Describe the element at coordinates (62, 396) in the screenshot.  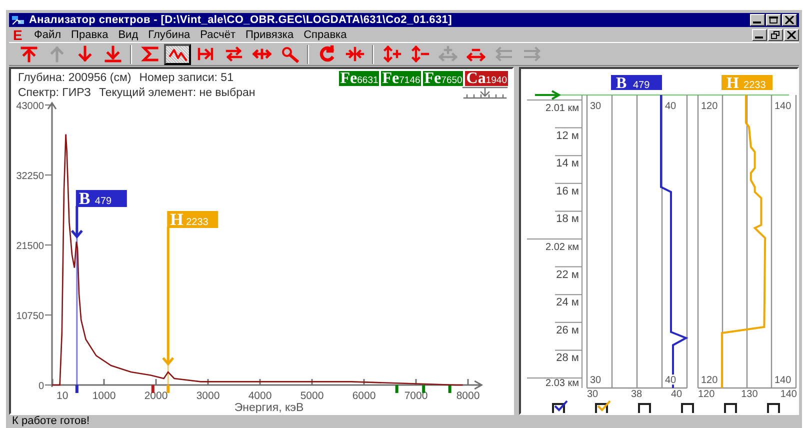
I see `axis-label: 10` at that location.